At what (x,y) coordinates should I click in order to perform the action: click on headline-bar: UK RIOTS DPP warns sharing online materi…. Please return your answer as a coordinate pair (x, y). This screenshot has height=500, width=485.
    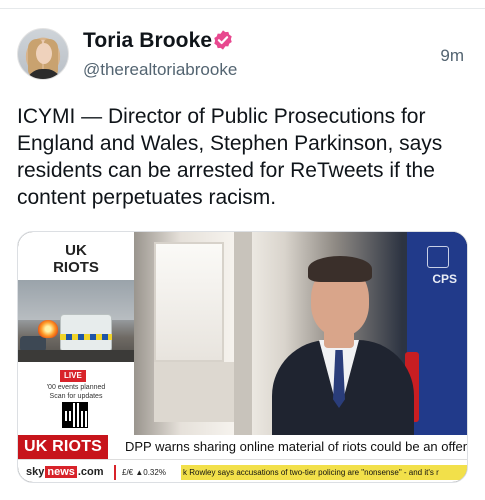
    Looking at the image, I should click on (243, 447).